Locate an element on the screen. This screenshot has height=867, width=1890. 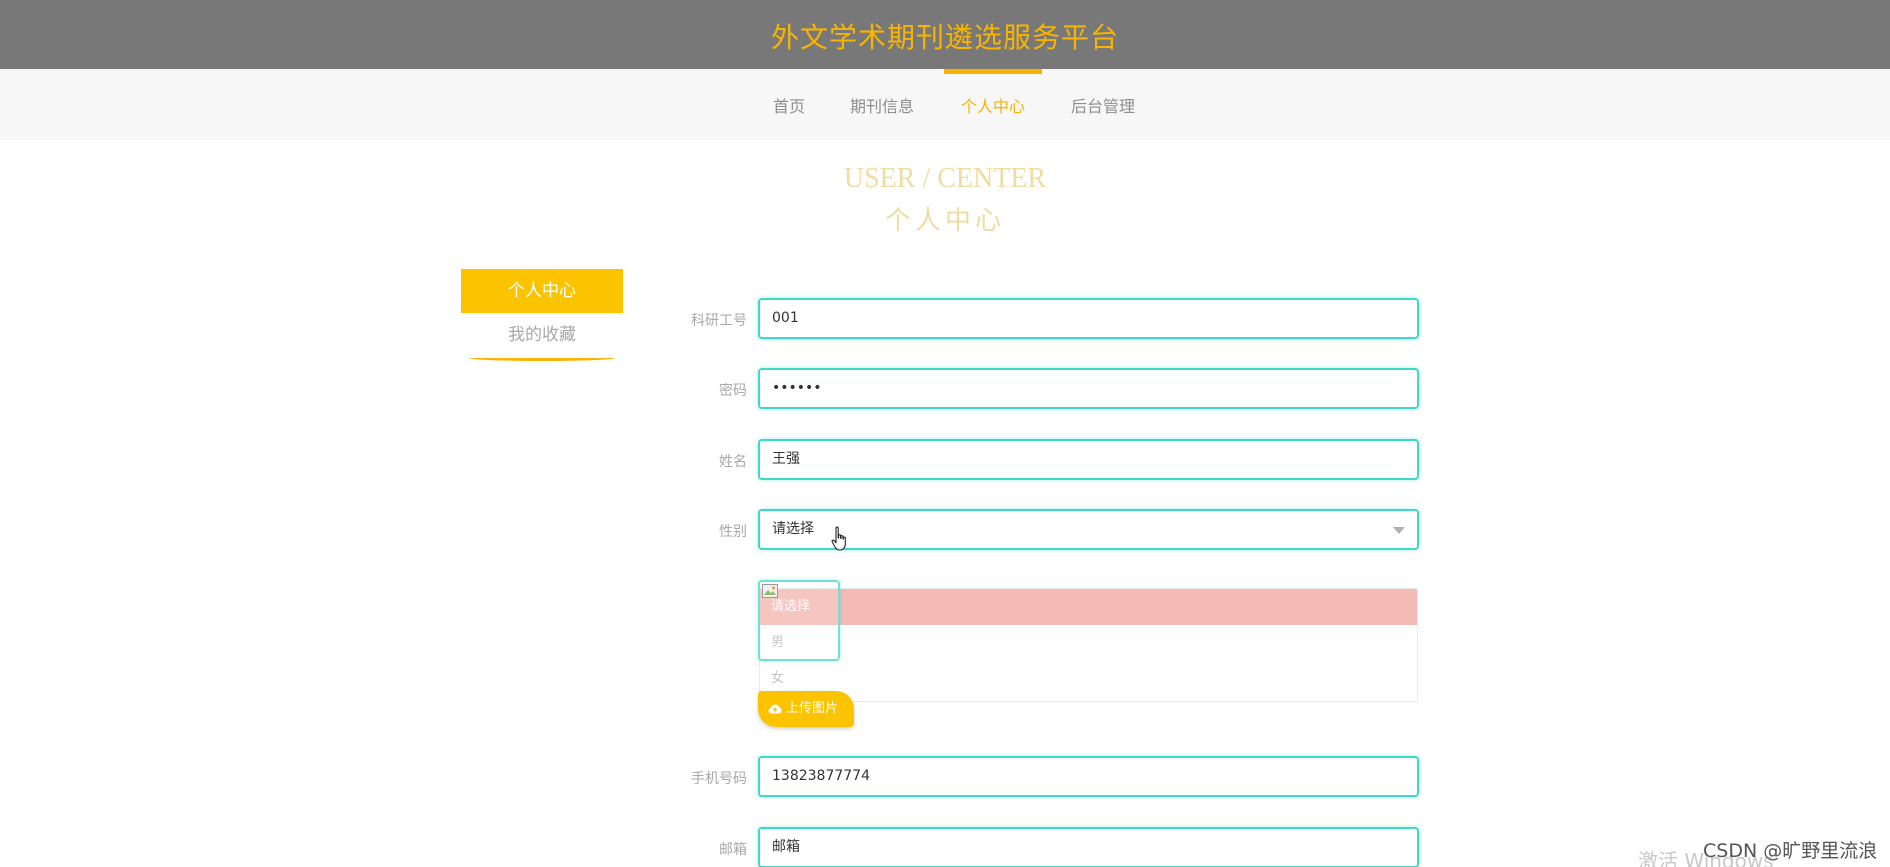
main-nav: 首页 期刊信息 个人中心 后台管理 is located at coordinates (945, 104).